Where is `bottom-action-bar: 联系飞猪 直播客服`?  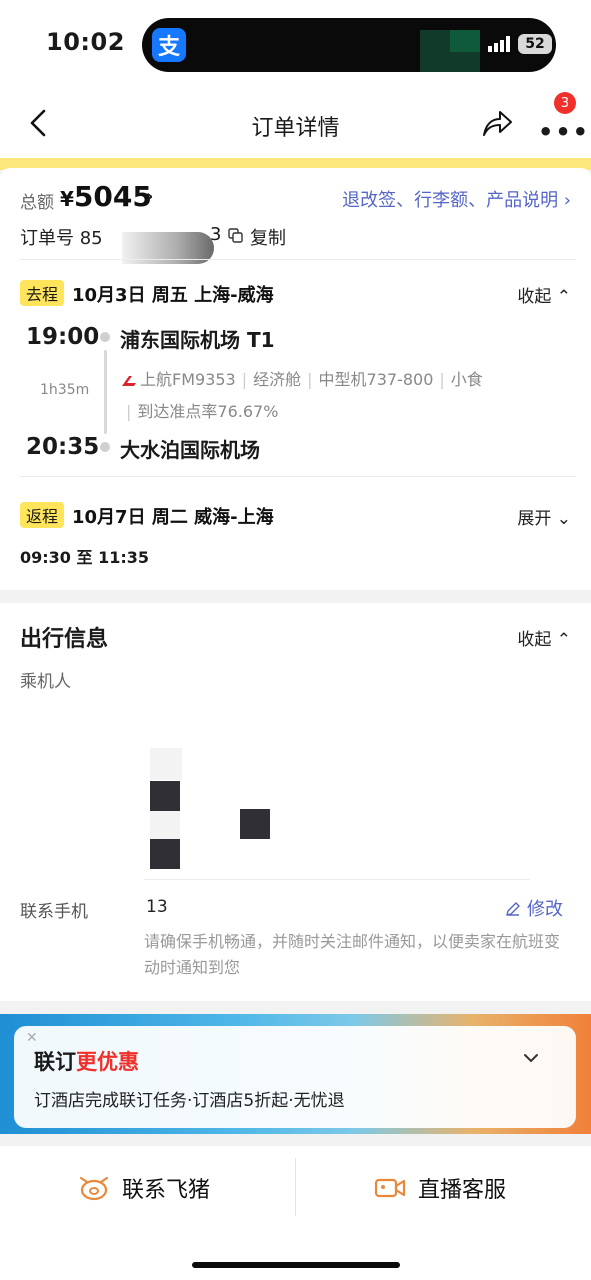 bottom-action-bar: 联系飞猪 直播客服 is located at coordinates (295, 1213).